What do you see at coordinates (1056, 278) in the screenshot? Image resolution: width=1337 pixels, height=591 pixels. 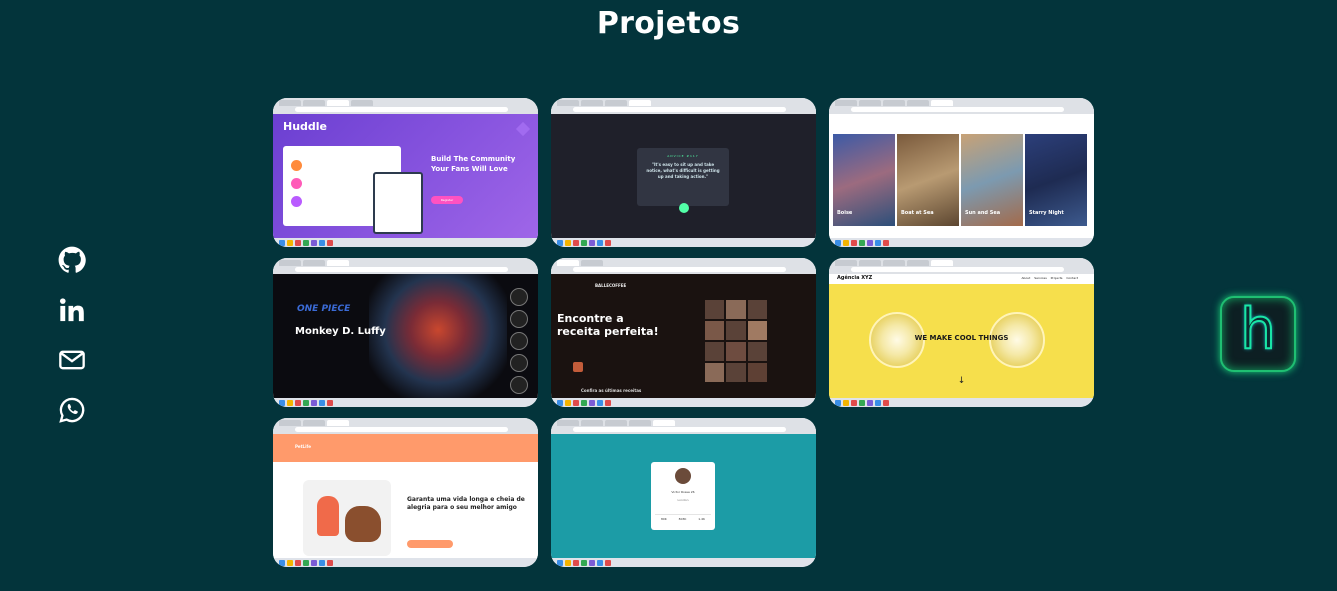 I see `nav-item: Projects` at bounding box center [1056, 278].